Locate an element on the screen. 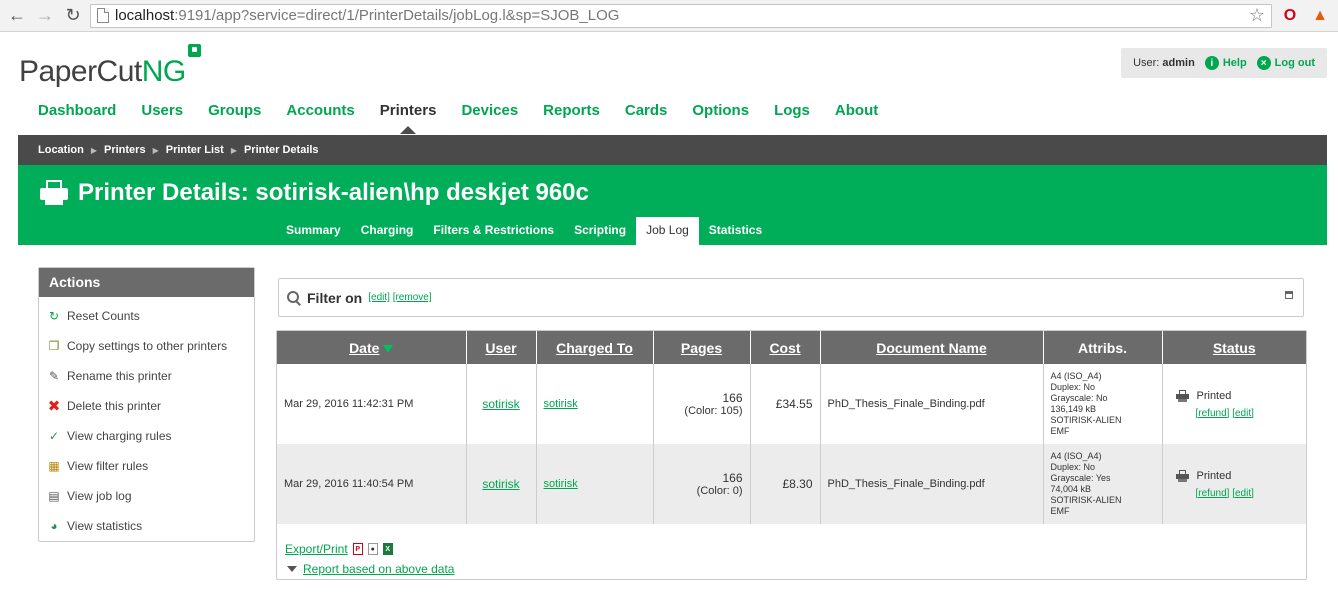  nav-logs: Logs is located at coordinates (792, 110).